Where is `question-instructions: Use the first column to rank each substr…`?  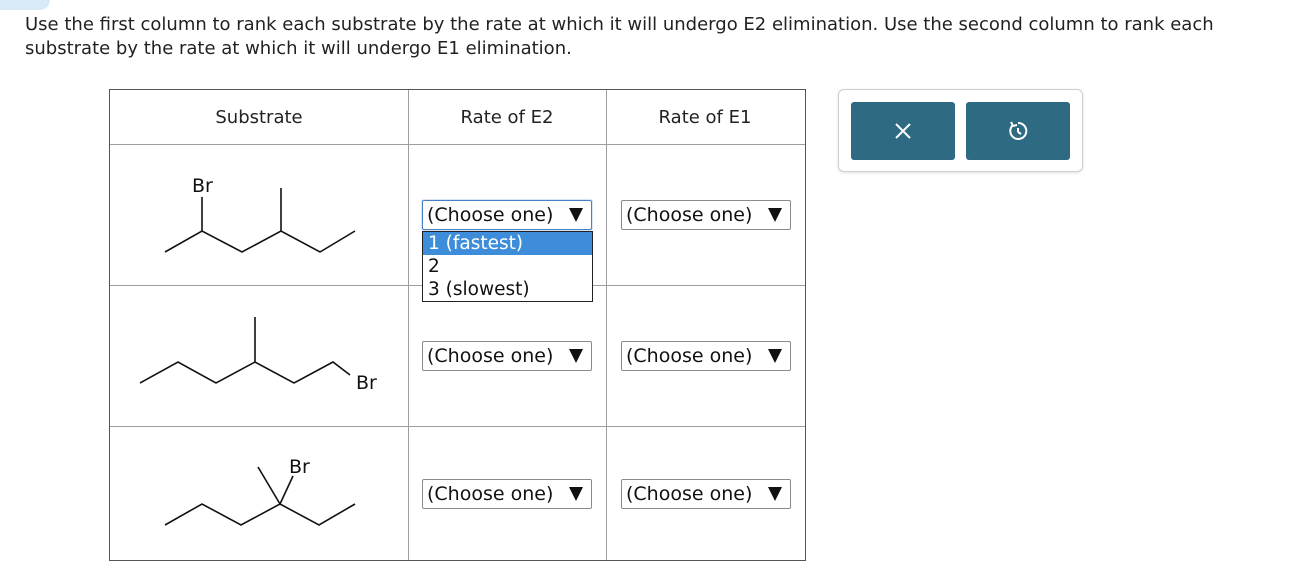
question-instructions: Use the first column to rank each substr… is located at coordinates (619, 36).